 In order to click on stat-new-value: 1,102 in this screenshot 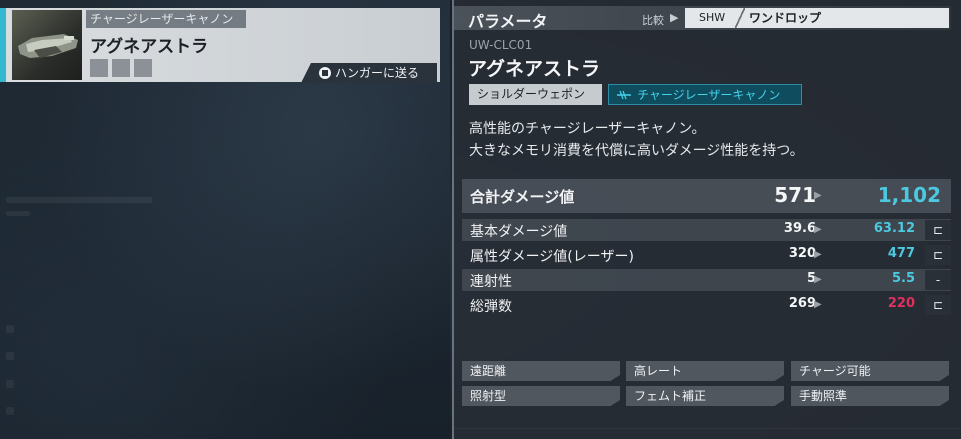, I will do `click(909, 195)`.